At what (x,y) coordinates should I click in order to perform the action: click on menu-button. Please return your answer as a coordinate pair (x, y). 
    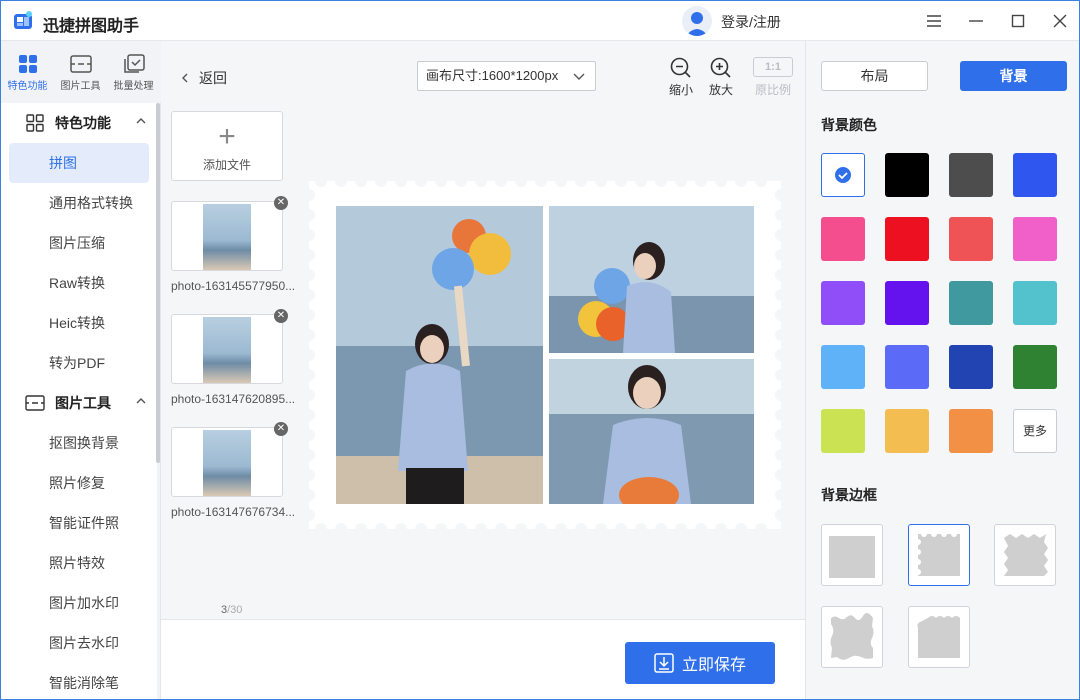
    Looking at the image, I should click on (934, 21).